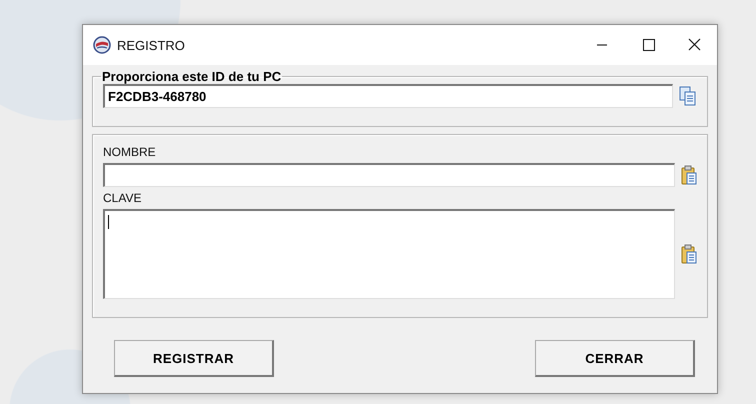  I want to click on field-label: CLAVE, so click(122, 198).